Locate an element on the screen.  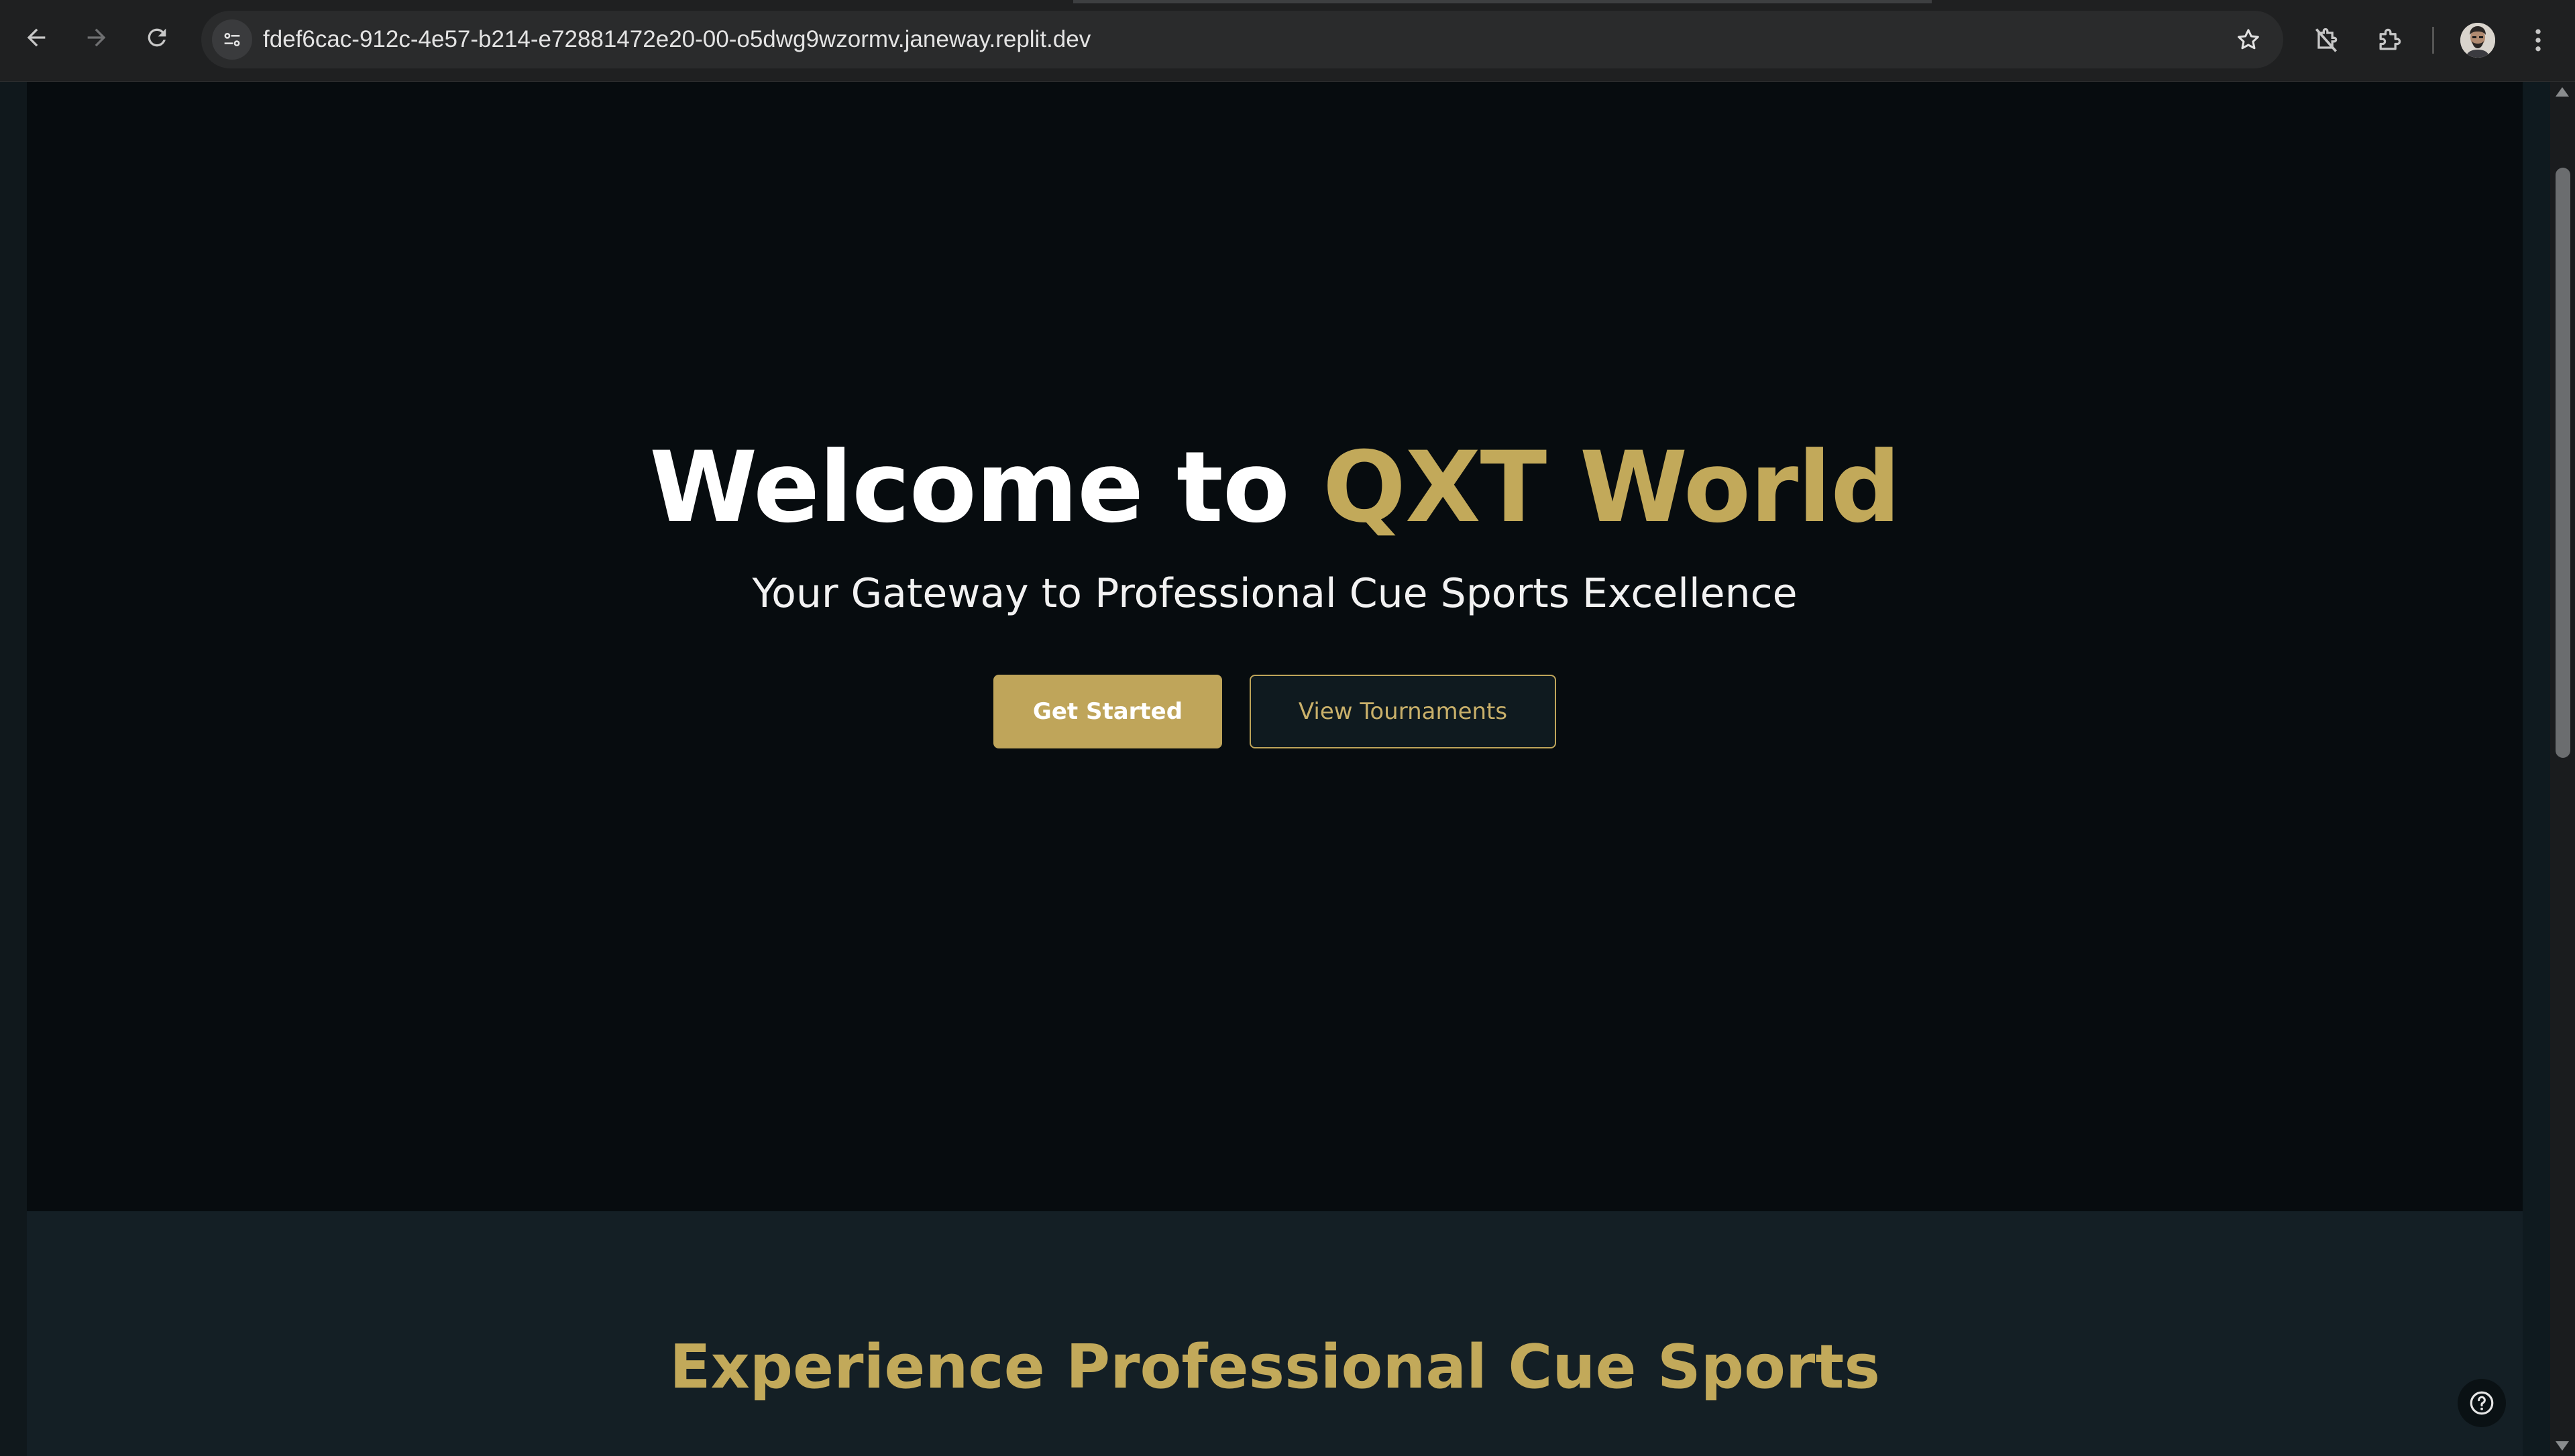
get-started-button: Get Started is located at coordinates (1107, 711).